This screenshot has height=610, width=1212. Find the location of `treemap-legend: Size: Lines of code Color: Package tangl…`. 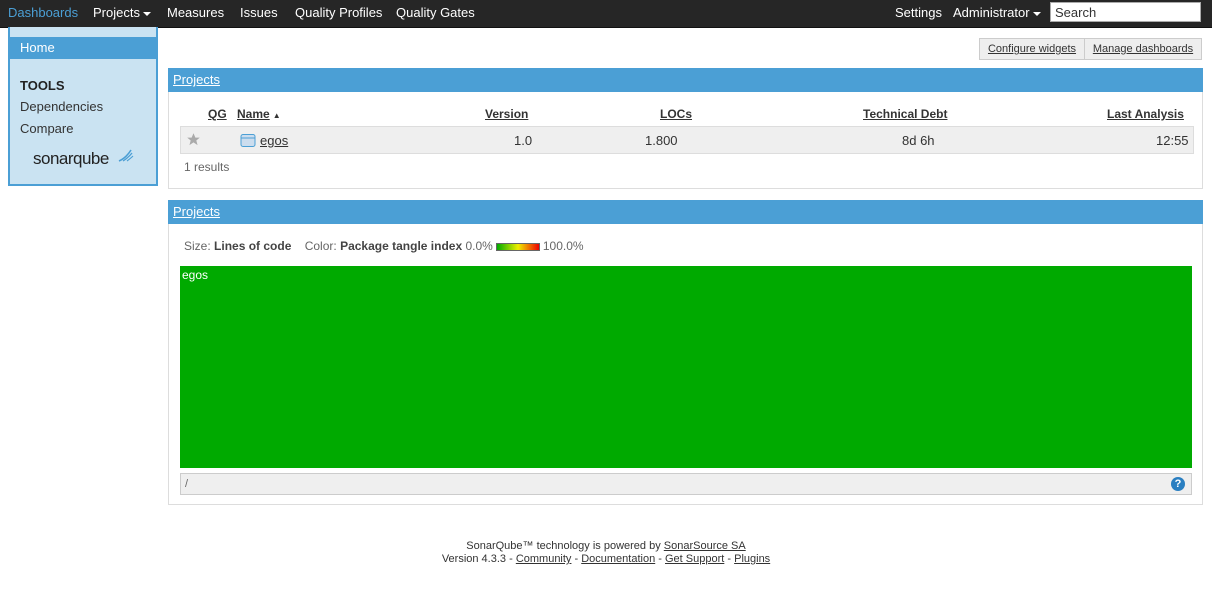

treemap-legend: Size: Lines of code Color: Package tangl… is located at coordinates (384, 246).